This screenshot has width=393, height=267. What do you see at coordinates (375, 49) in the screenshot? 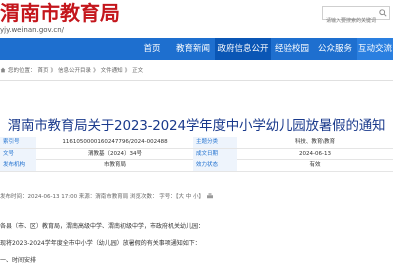
I see `nav-item-interaction: 互动交流` at bounding box center [375, 49].